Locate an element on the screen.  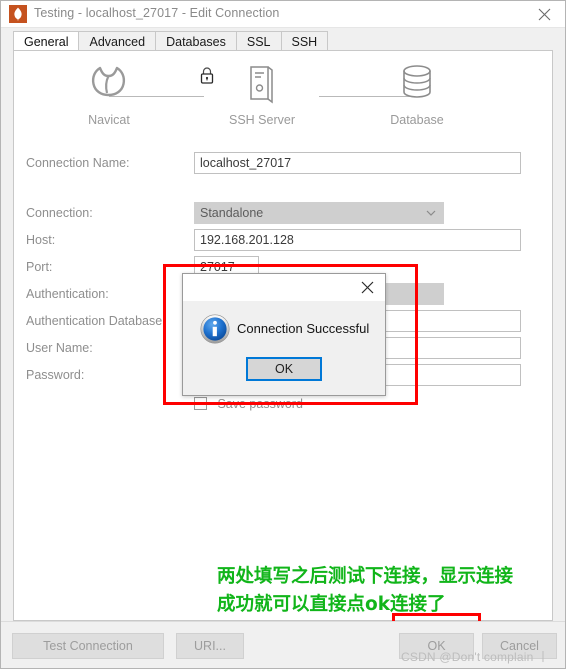
dialog-body: Connection Successful OK is located at coordinates (284, 348).